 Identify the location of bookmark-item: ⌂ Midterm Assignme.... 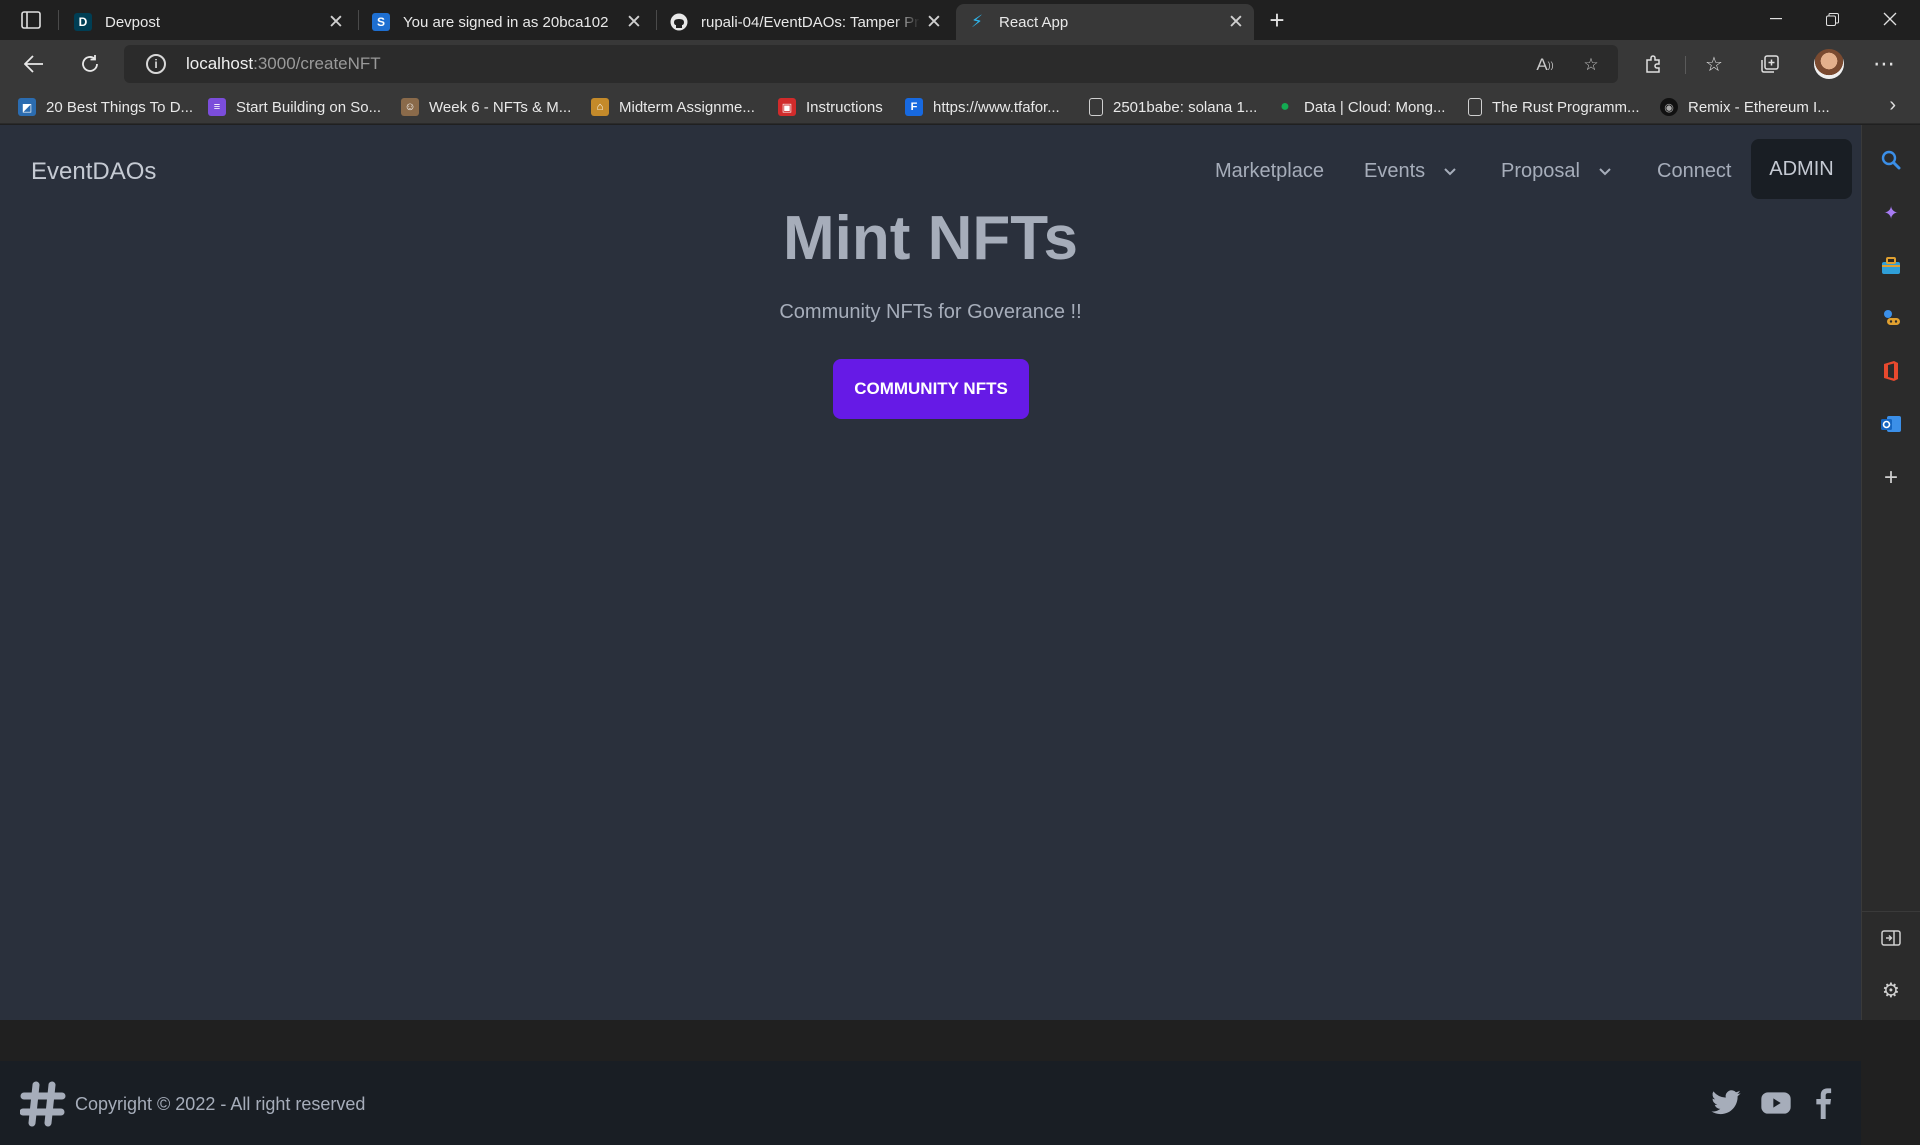
(673, 107).